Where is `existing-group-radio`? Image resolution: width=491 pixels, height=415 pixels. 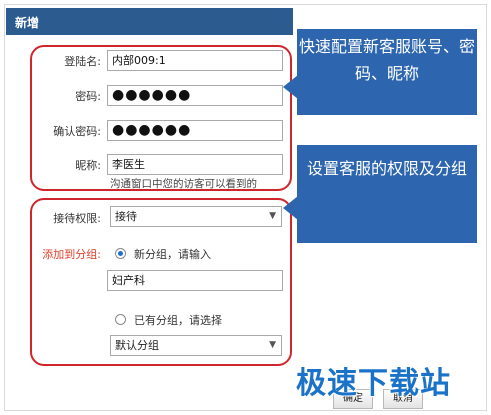
existing-group-radio is located at coordinates (120, 319).